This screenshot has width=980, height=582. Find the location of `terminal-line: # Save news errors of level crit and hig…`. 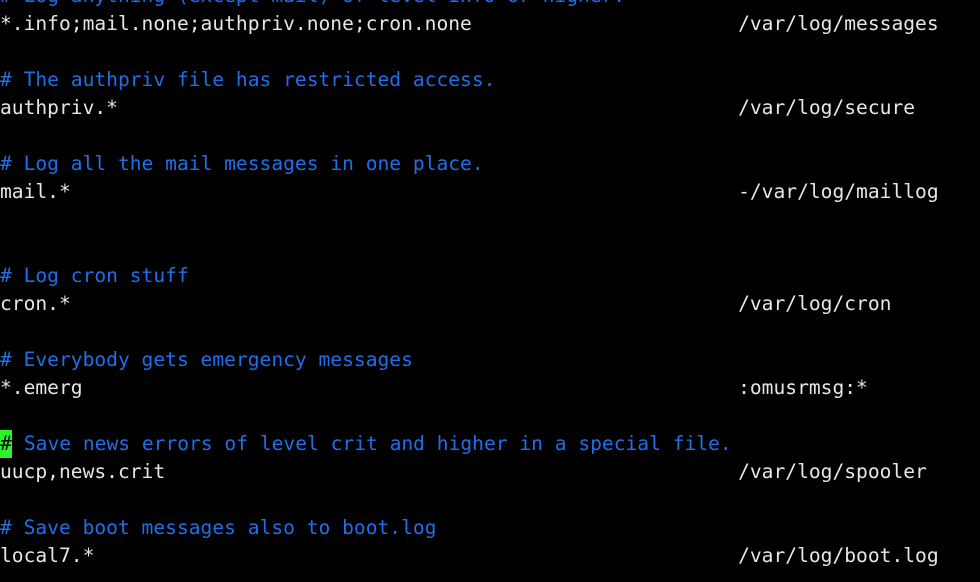

terminal-line: # Save news errors of level crit and hig… is located at coordinates (490, 444).